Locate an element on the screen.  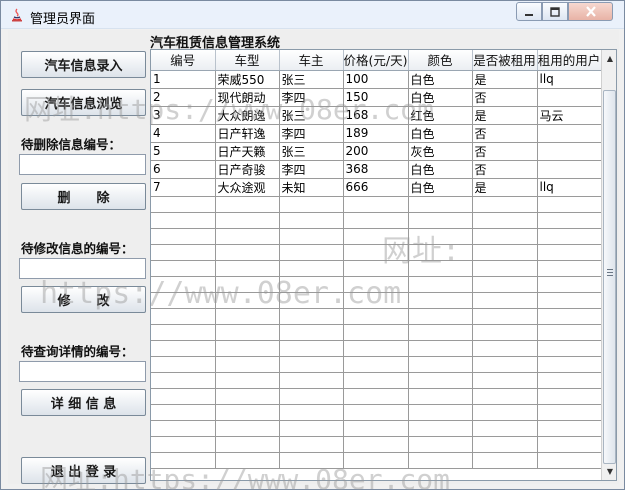
table-cell: 李四 is located at coordinates (311, 169).